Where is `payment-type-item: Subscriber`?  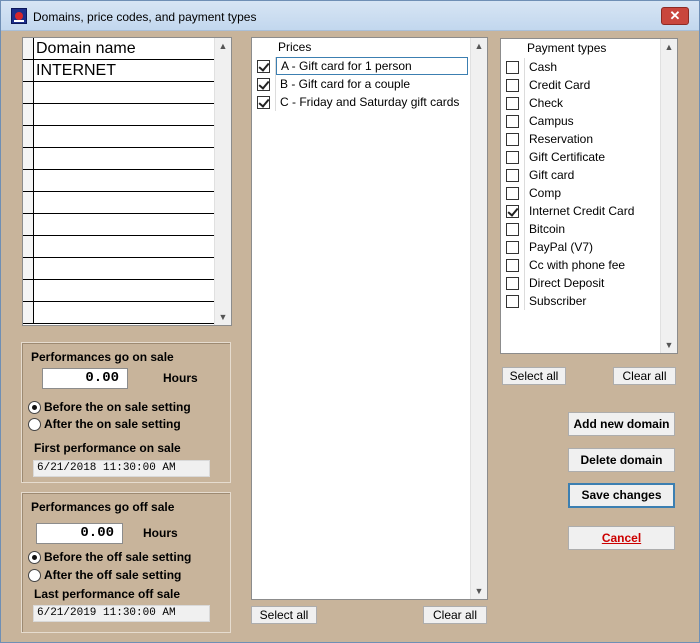 payment-type-item: Subscriber is located at coordinates (578, 301).